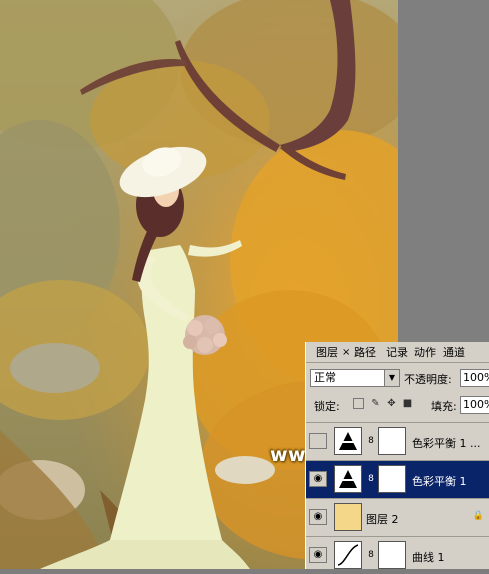  Describe the element at coordinates (407, 403) in the screenshot. I see `lock-icon: ■` at that location.